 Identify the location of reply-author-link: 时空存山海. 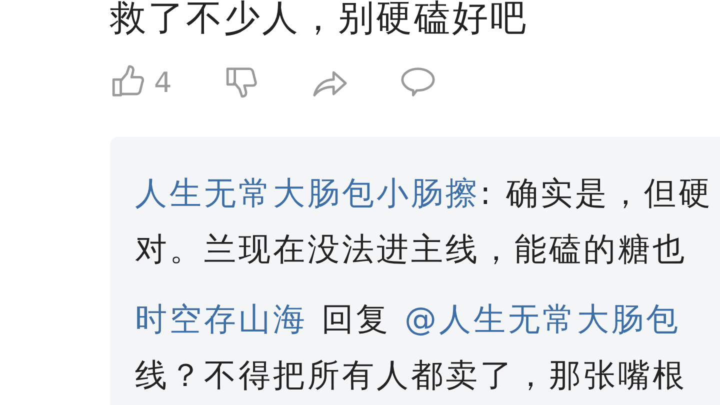
(221, 319).